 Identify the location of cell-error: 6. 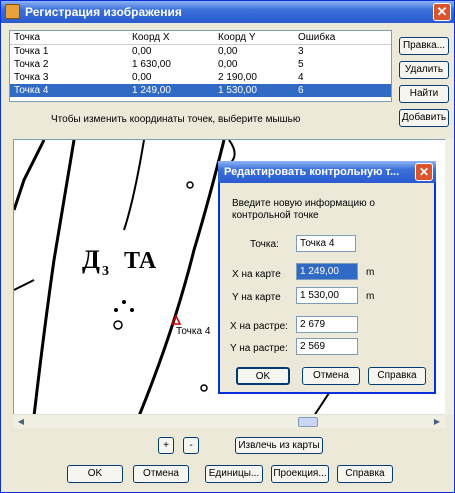
(301, 90).